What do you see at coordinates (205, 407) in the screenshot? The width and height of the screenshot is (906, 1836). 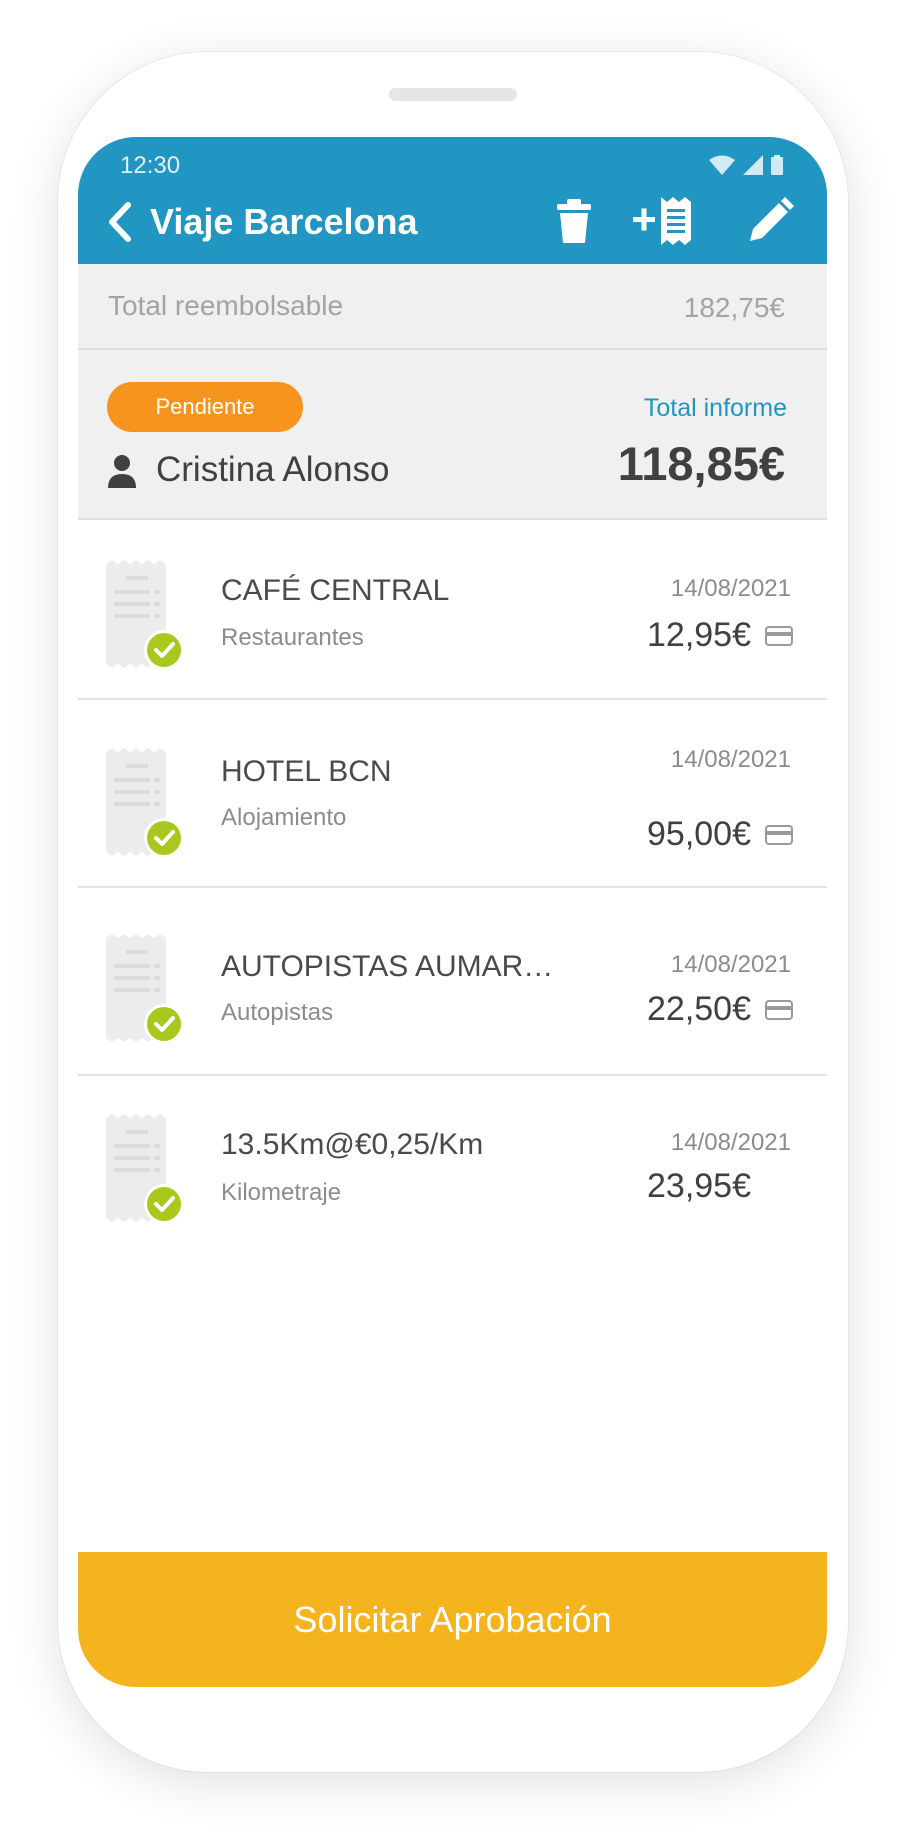 I see `status-badge: Pendiente` at bounding box center [205, 407].